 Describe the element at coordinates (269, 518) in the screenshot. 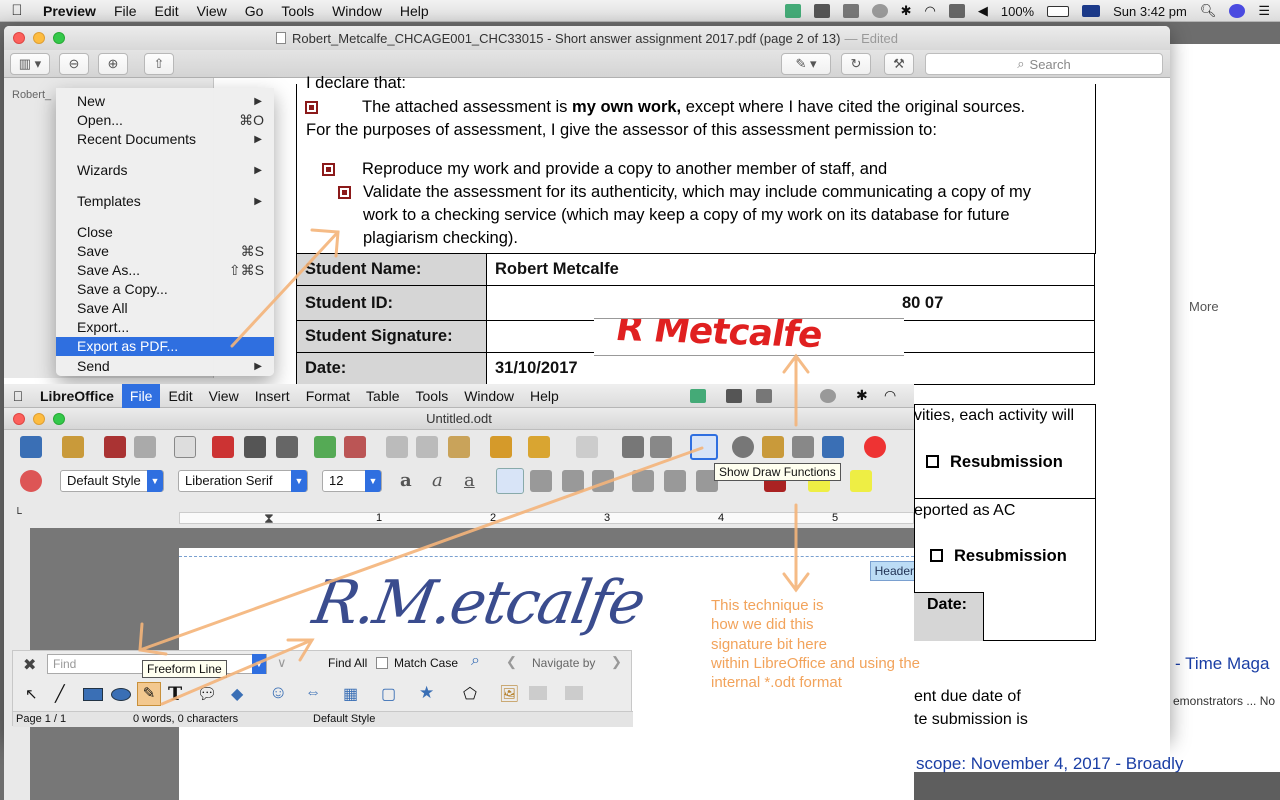

I see `indent-marker-icon: ⧗` at that location.